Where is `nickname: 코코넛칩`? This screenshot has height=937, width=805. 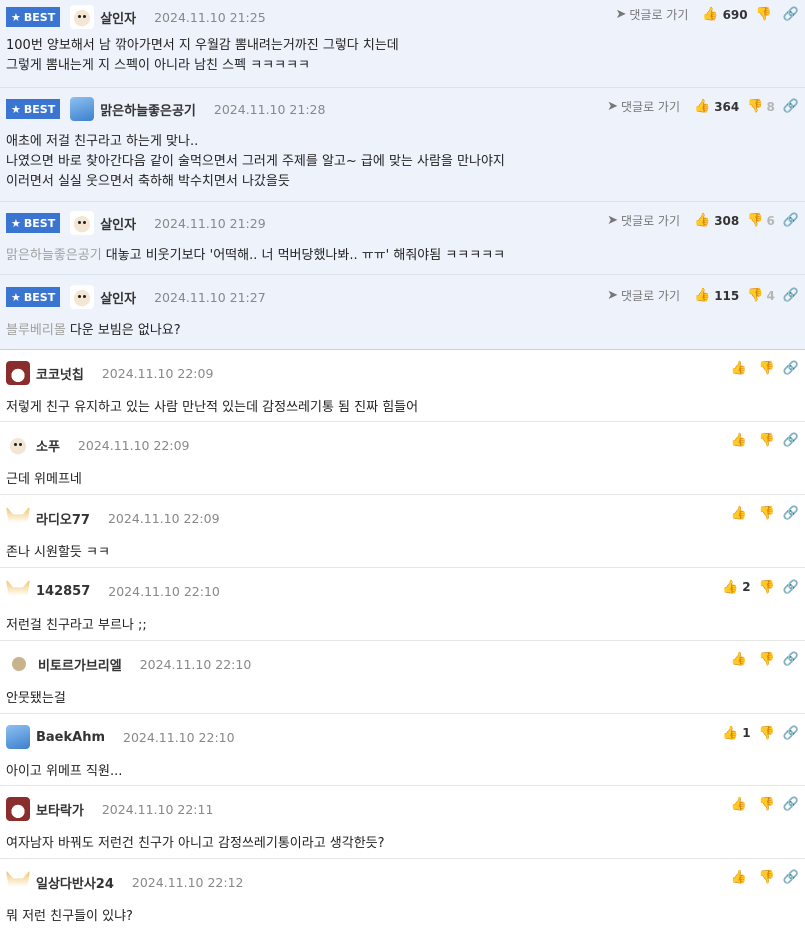 nickname: 코코넛칩 is located at coordinates (60, 373).